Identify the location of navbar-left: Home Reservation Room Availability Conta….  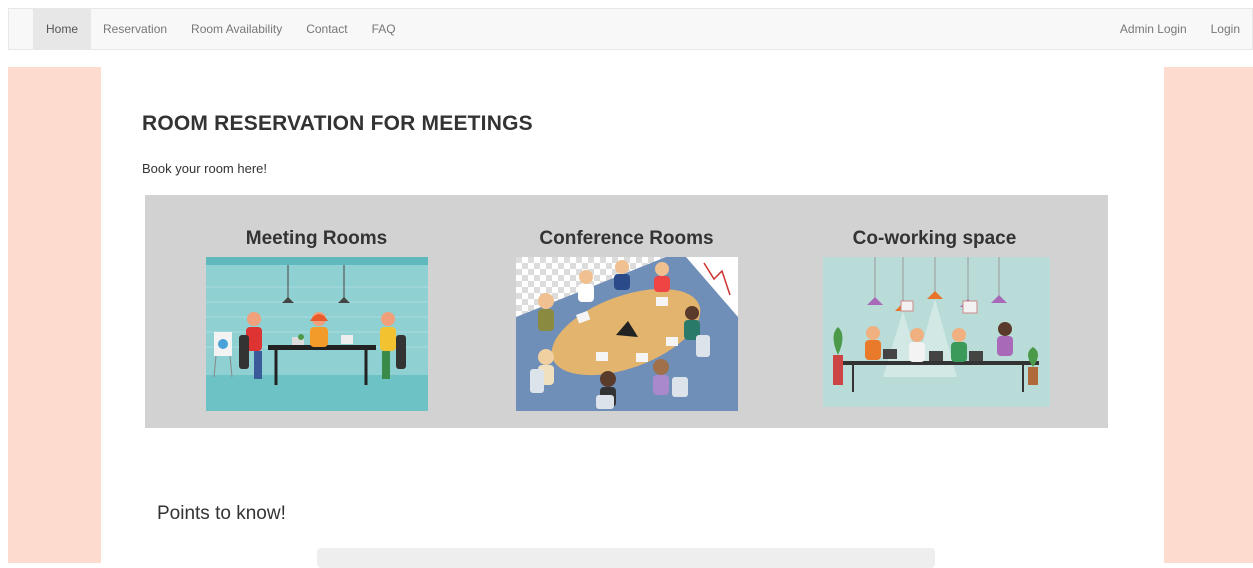
(208, 29).